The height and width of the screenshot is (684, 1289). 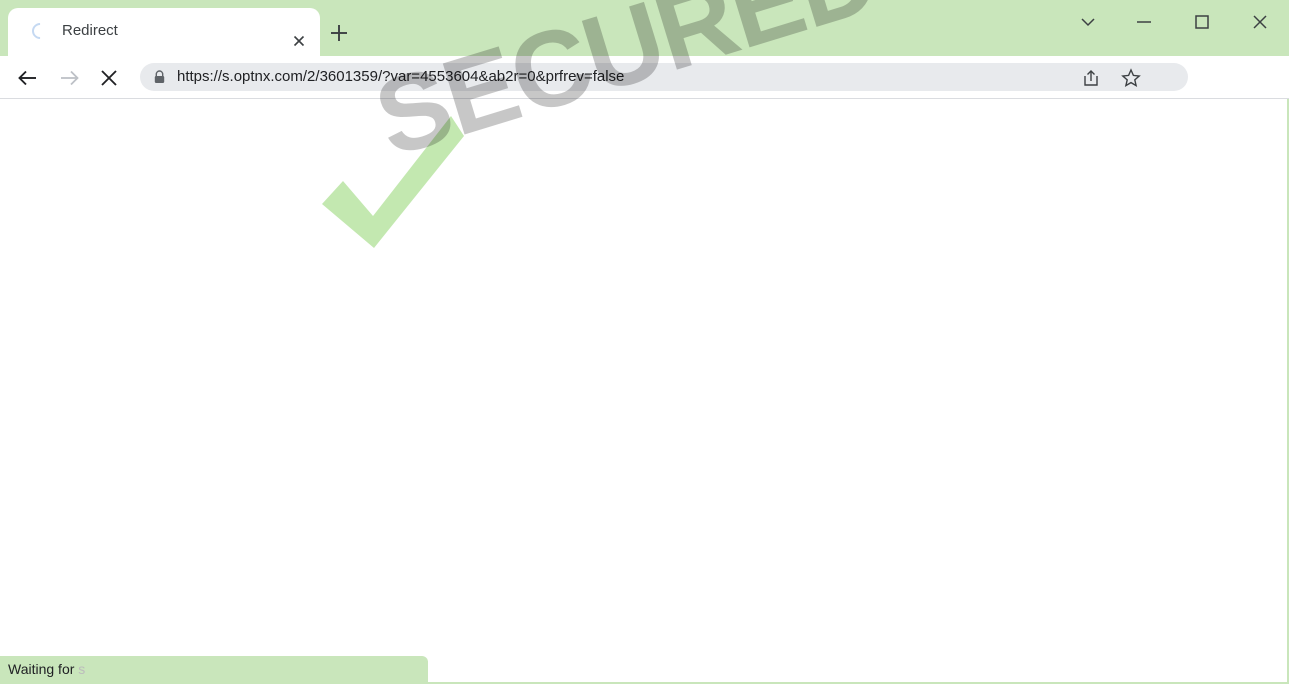 What do you see at coordinates (1202, 22) in the screenshot?
I see `maximize-icon` at bounding box center [1202, 22].